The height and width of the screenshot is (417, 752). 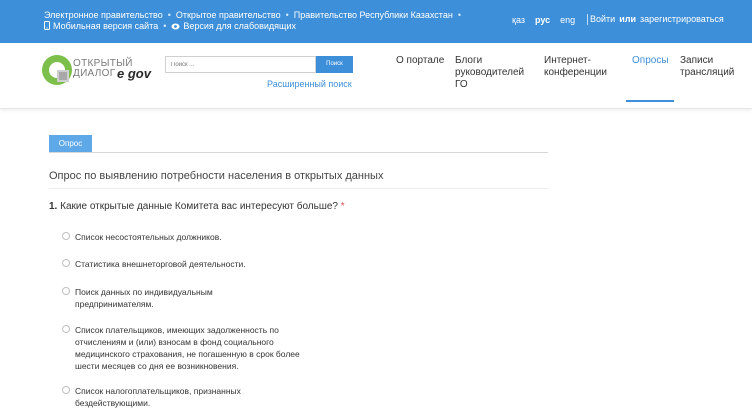 I want to click on nav-about: О портале, so click(x=420, y=61).